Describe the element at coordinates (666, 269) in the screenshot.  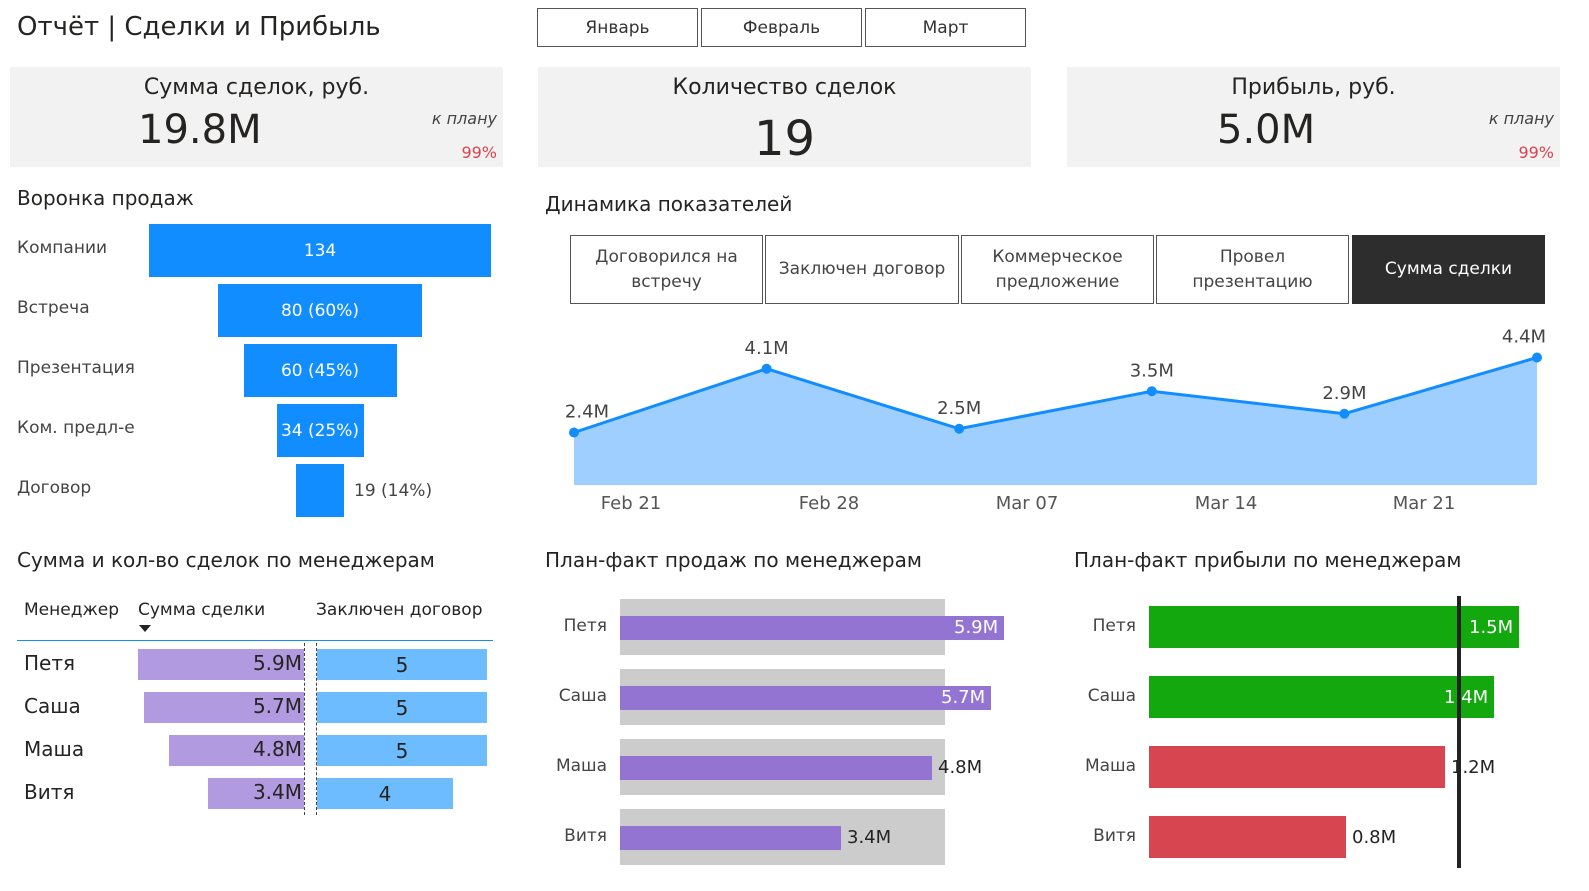
I see `tab-meeting-agreed: Договорился на встречу` at that location.